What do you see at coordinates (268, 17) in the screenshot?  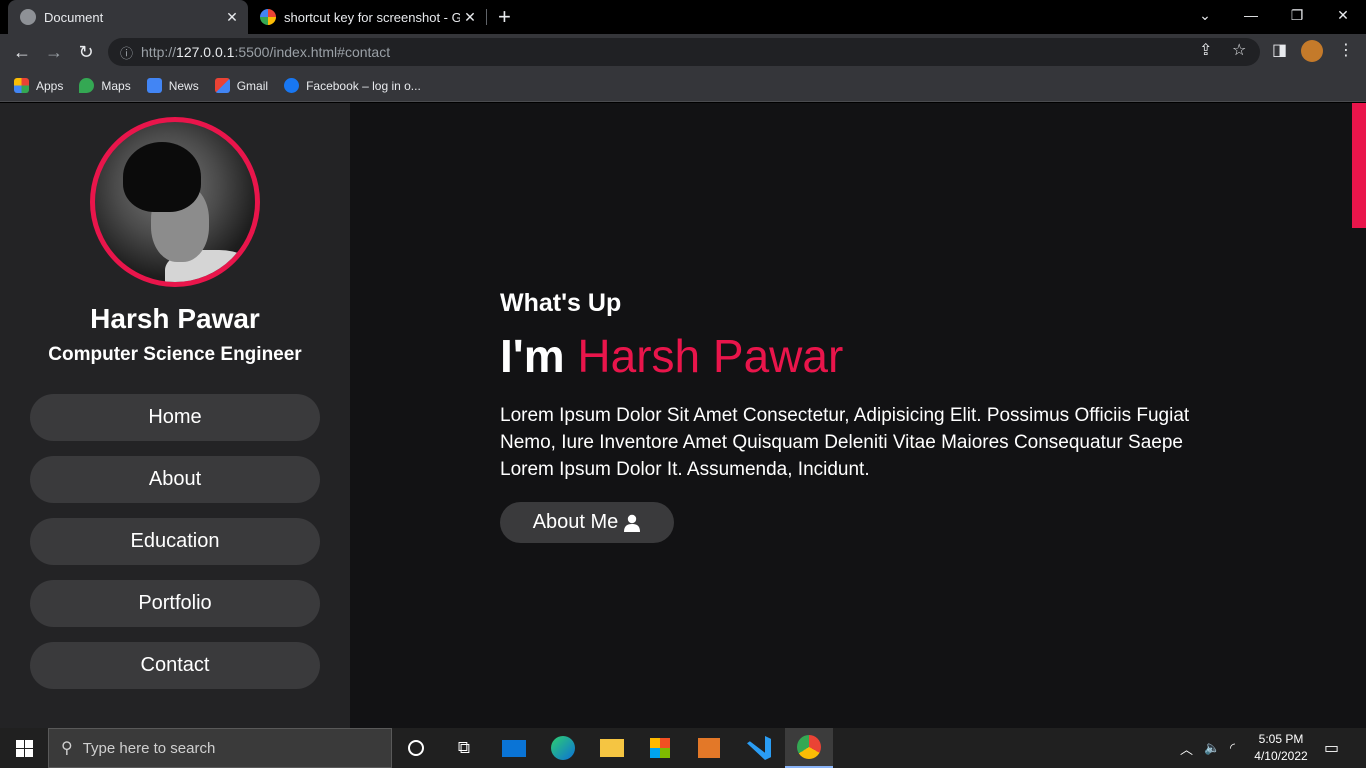 I see `google-icon` at bounding box center [268, 17].